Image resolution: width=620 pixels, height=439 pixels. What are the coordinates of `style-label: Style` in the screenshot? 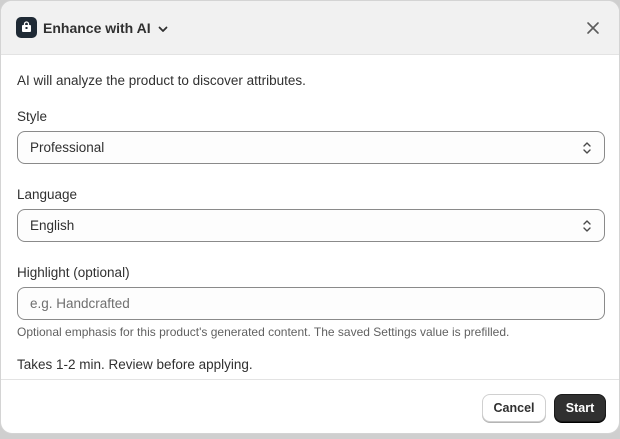 It's located at (32, 116).